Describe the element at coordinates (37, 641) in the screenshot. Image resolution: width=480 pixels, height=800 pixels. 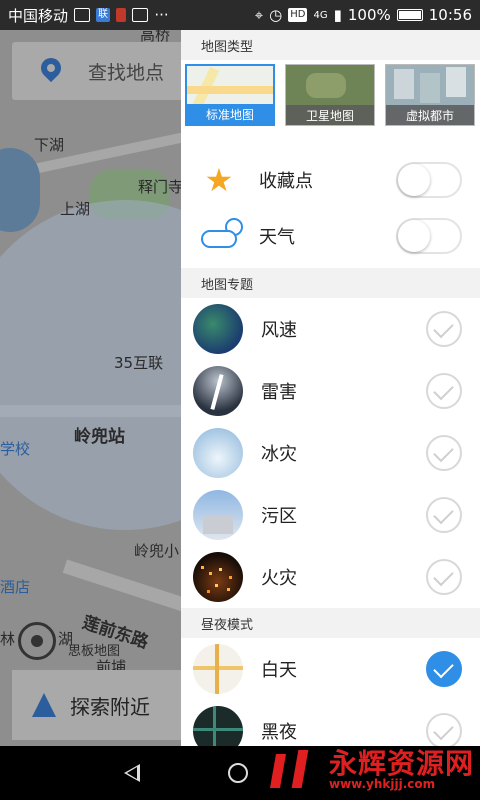
I see `locate-me-button` at that location.